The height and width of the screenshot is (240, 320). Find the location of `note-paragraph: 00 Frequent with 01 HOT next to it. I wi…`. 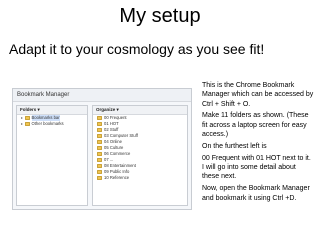

note-paragraph: 00 Frequent with 01 HOT next to it. I wi… is located at coordinates (256, 167).